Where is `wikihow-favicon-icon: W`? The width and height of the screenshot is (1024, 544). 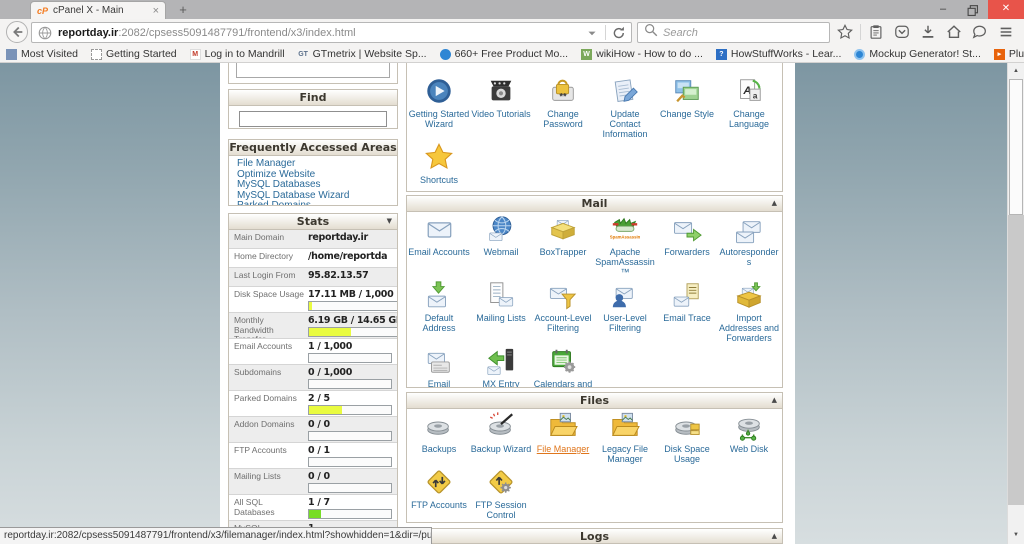
wikihow-favicon-icon: W is located at coordinates (587, 54).